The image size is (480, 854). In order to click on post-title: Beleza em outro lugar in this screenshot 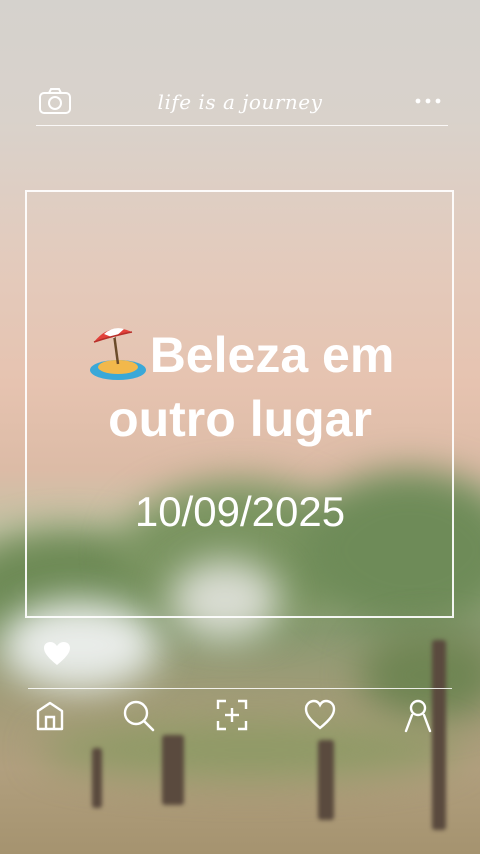, I will do `click(240, 385)`.